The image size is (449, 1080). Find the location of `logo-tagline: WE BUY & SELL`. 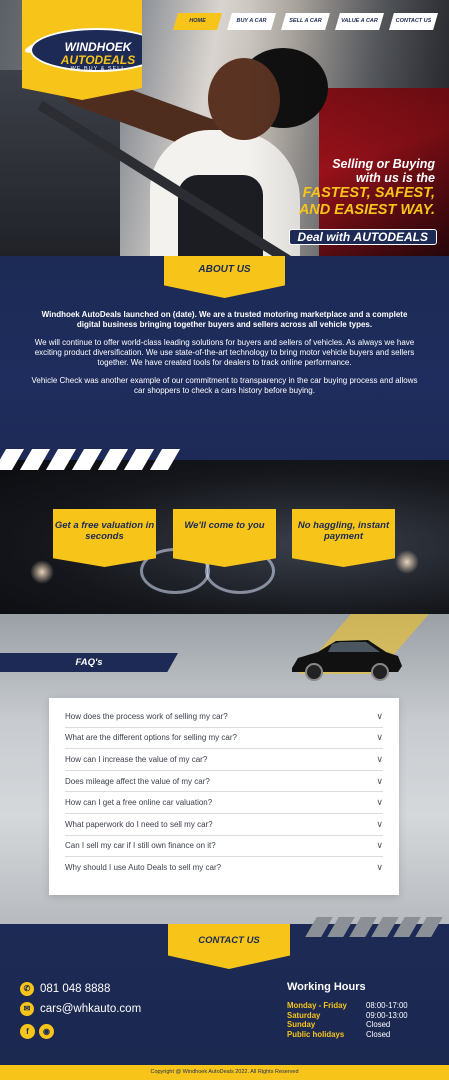

logo-tagline: WE BUY & SELL is located at coordinates (98, 69).